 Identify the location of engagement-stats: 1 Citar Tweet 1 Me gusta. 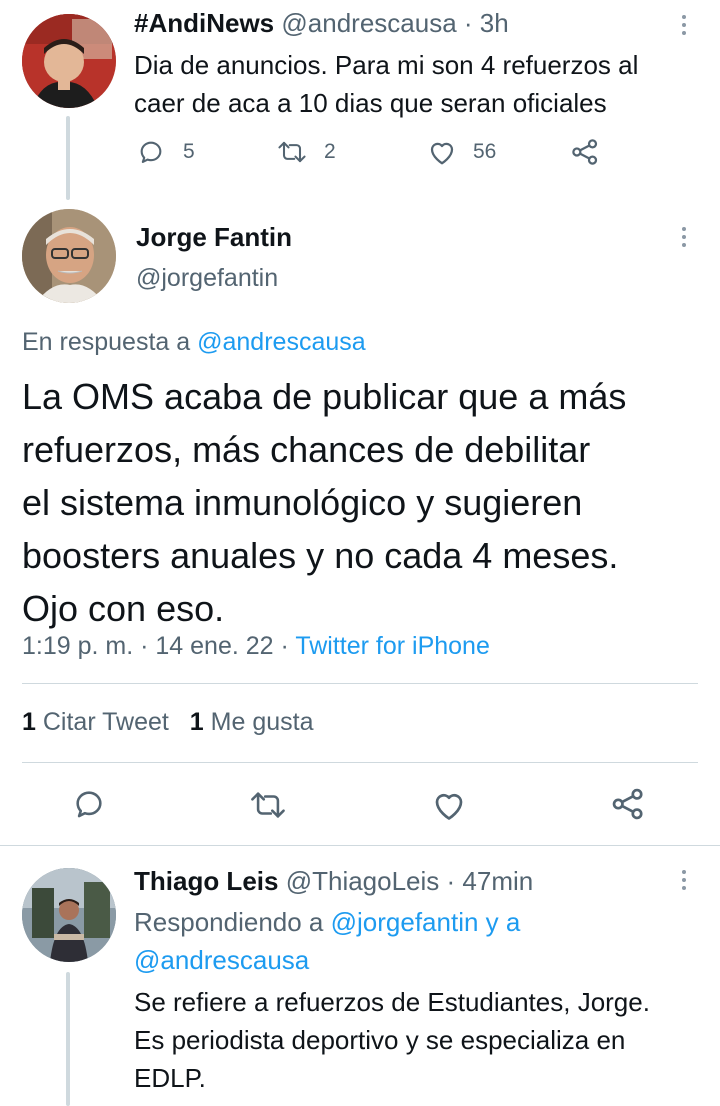
(168, 722).